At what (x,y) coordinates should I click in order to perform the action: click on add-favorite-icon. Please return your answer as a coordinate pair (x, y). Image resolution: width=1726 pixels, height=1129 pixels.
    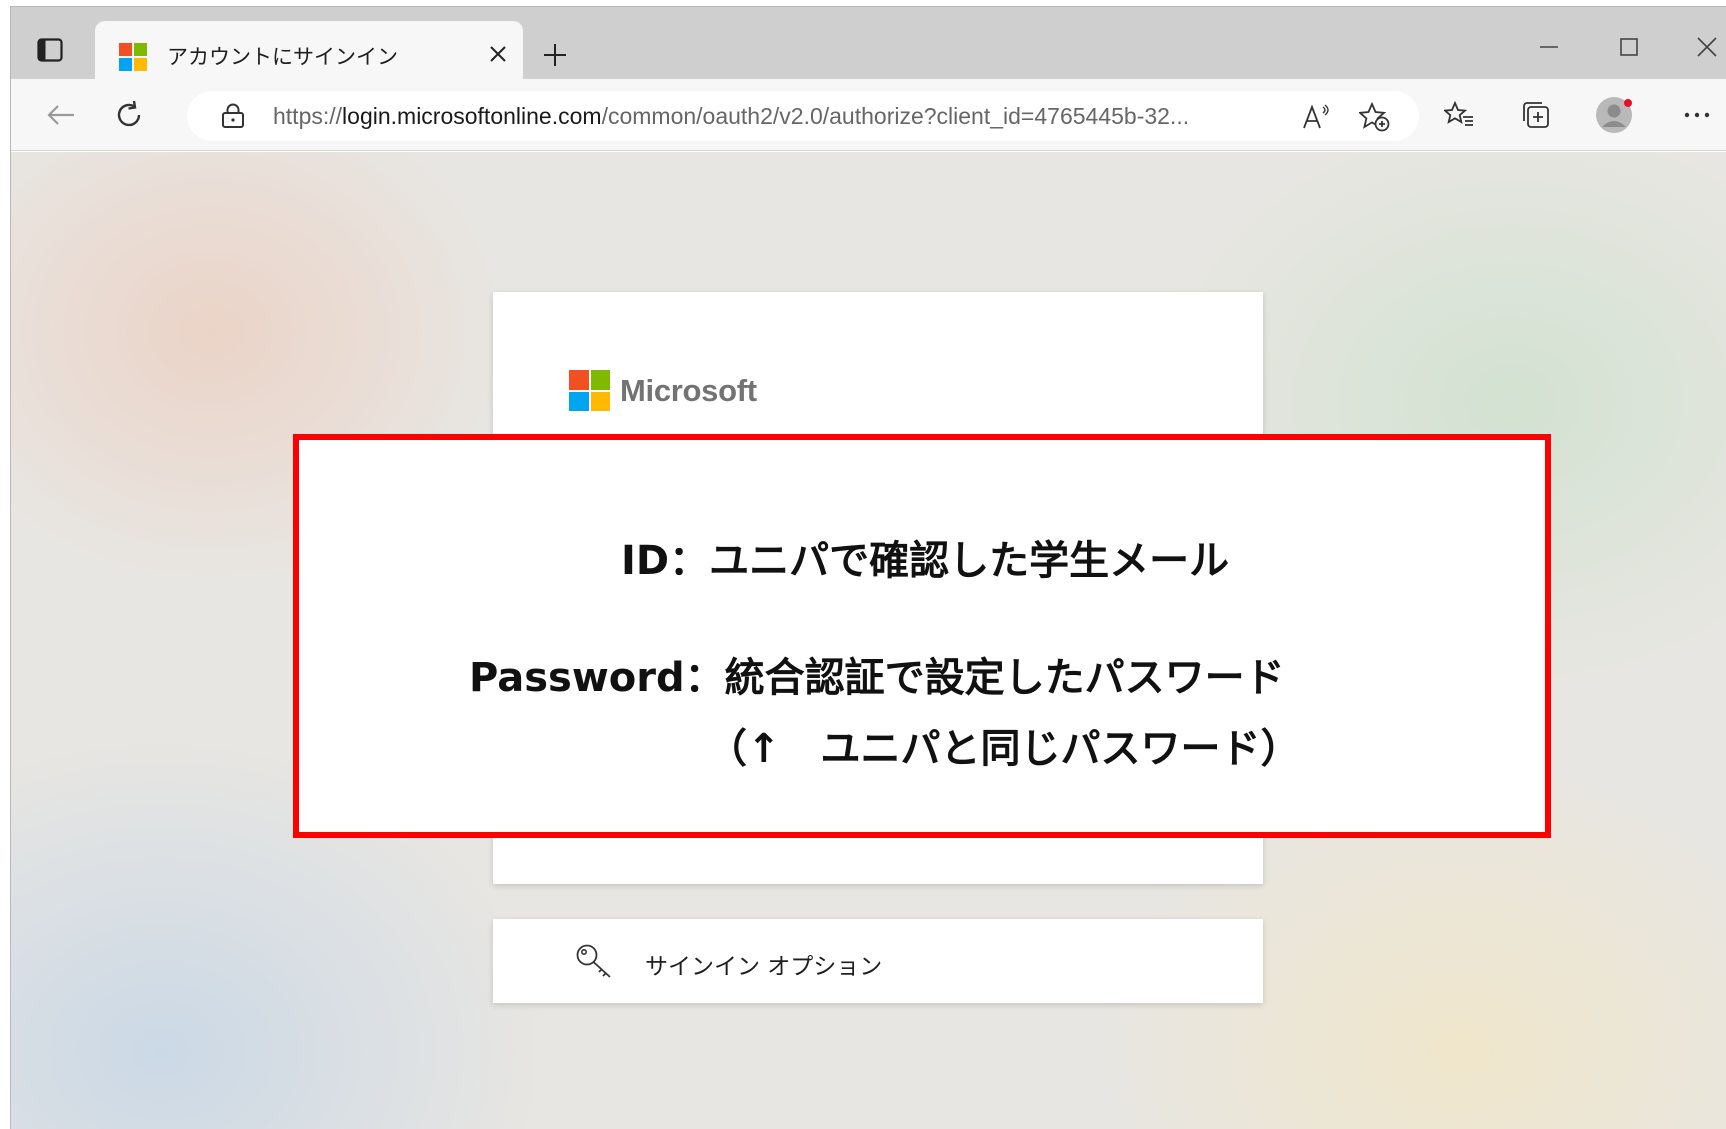
    Looking at the image, I should click on (1375, 117).